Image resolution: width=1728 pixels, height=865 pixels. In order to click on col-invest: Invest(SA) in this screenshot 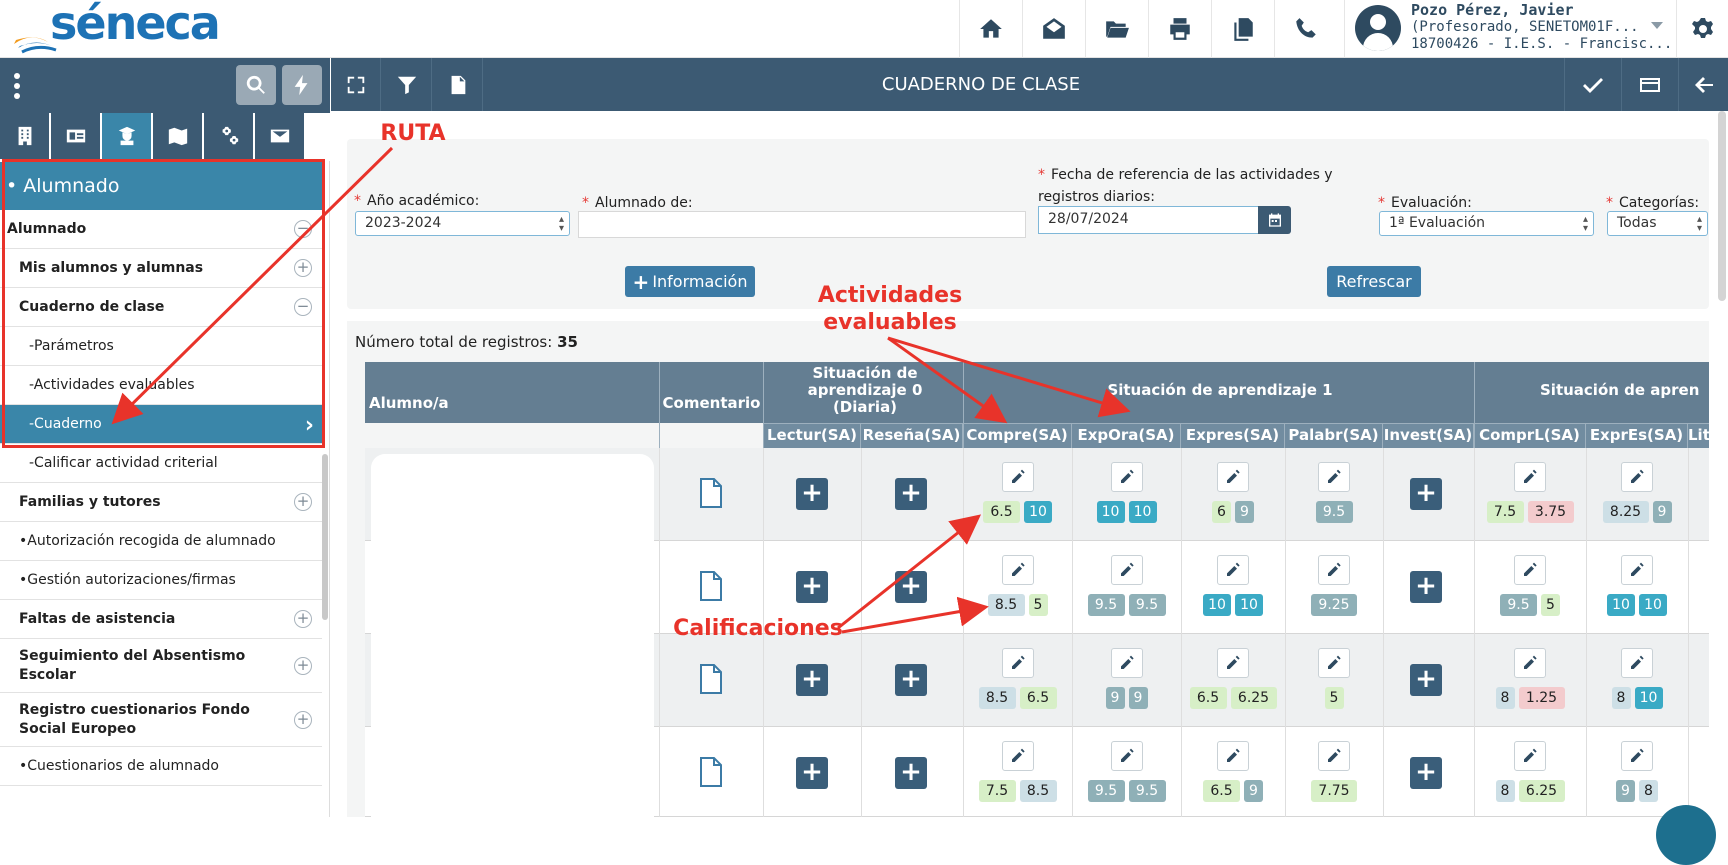, I will do `click(1428, 435)`.